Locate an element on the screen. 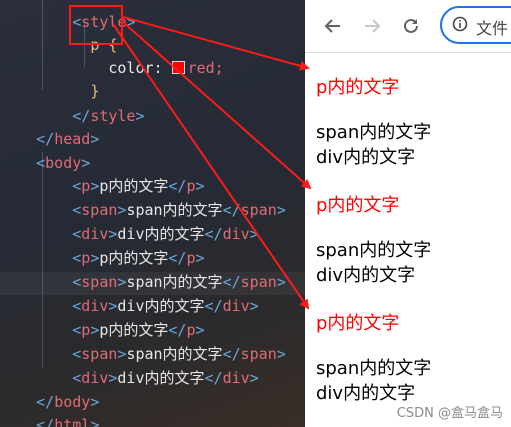 The width and height of the screenshot is (511, 427). output-span-1: span内的文字 is located at coordinates (374, 132).